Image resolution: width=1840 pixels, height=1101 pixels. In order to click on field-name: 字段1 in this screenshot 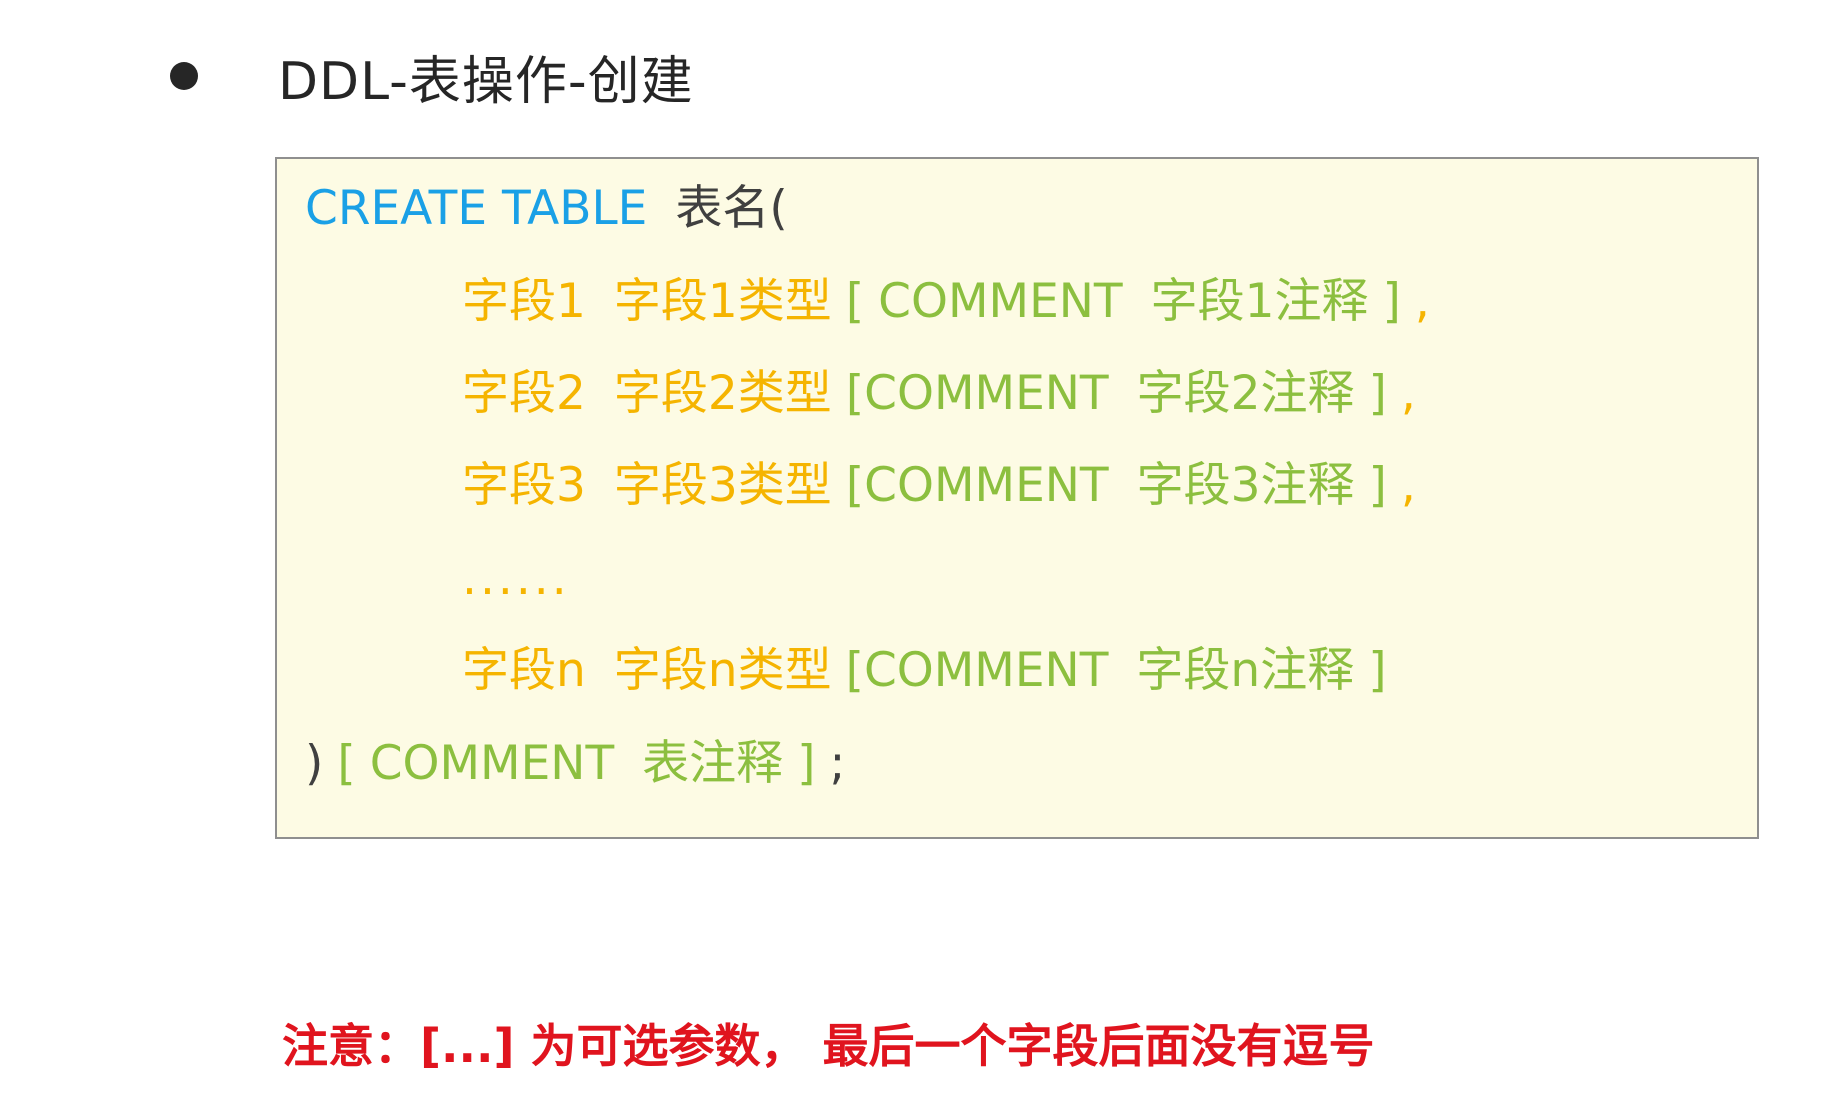, I will do `click(524, 301)`.